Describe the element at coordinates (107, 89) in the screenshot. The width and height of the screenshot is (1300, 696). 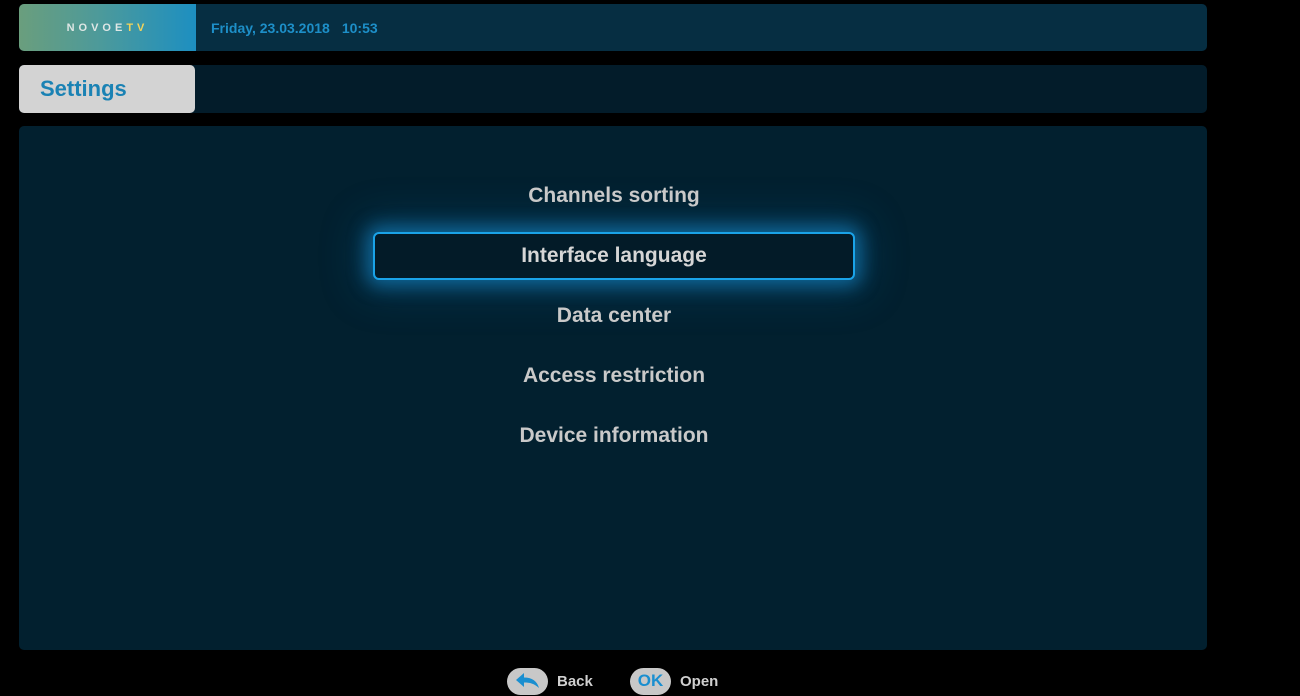
I see `page-title: Settings` at that location.